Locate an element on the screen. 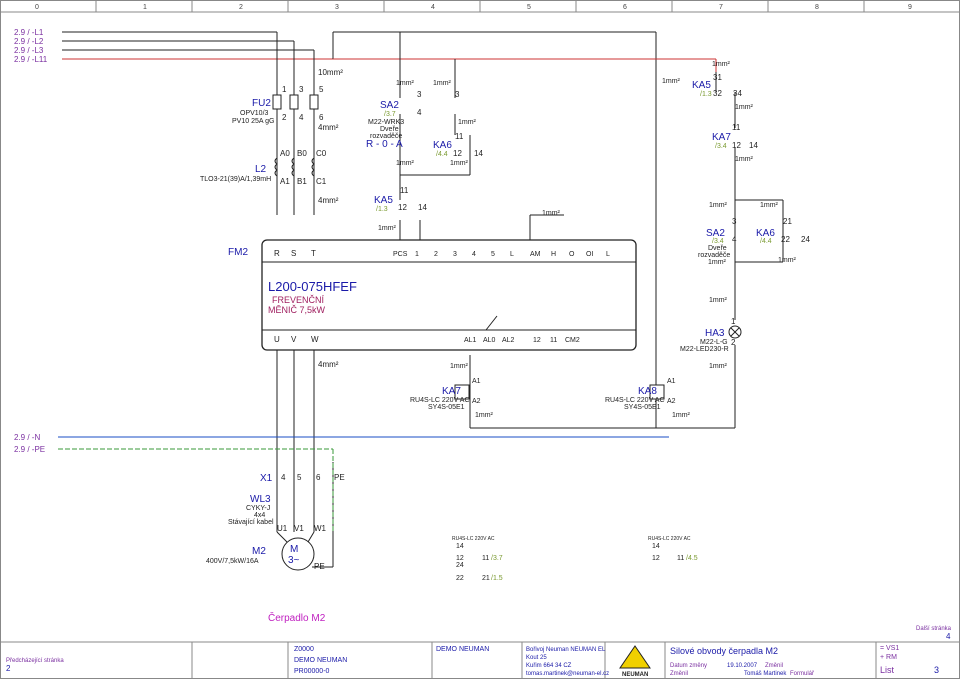  l2-a1: A1 is located at coordinates (285, 181).